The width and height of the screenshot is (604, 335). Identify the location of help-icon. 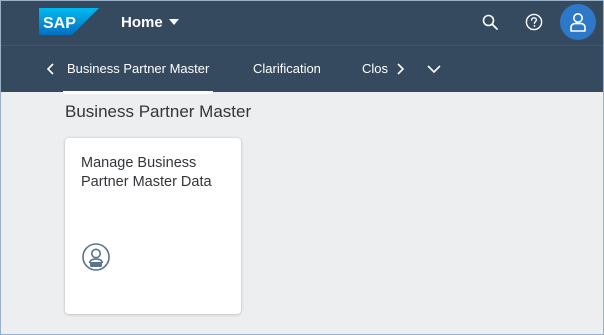
(534, 22).